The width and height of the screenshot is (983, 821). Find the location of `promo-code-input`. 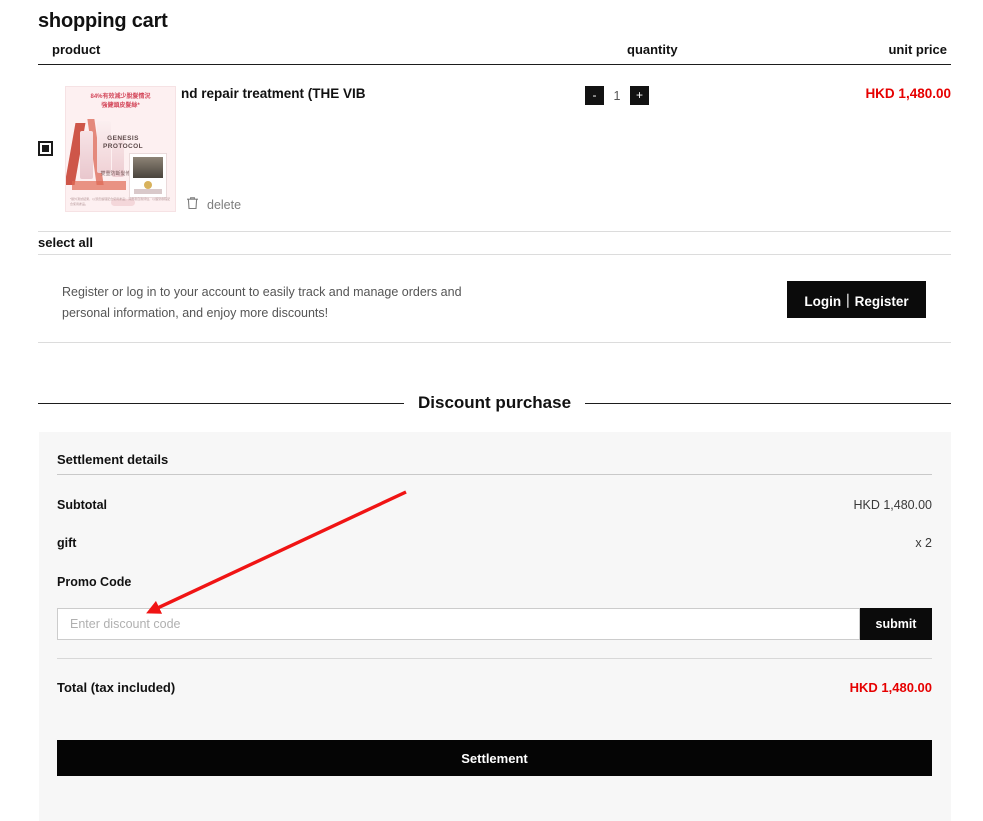

promo-code-input is located at coordinates (458, 624).